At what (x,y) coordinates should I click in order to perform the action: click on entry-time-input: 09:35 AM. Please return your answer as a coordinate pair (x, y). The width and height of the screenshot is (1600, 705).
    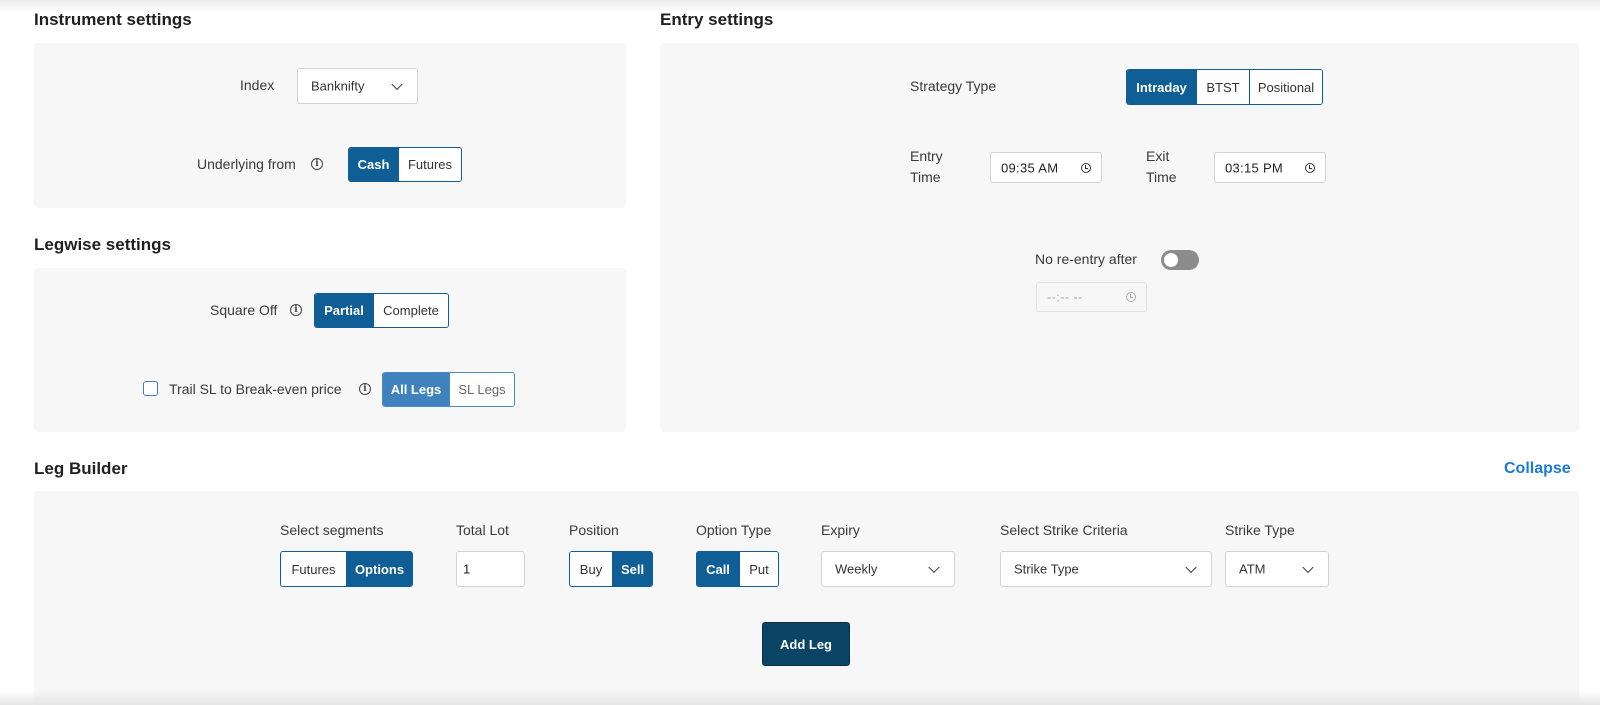
    Looking at the image, I should click on (1046, 167).